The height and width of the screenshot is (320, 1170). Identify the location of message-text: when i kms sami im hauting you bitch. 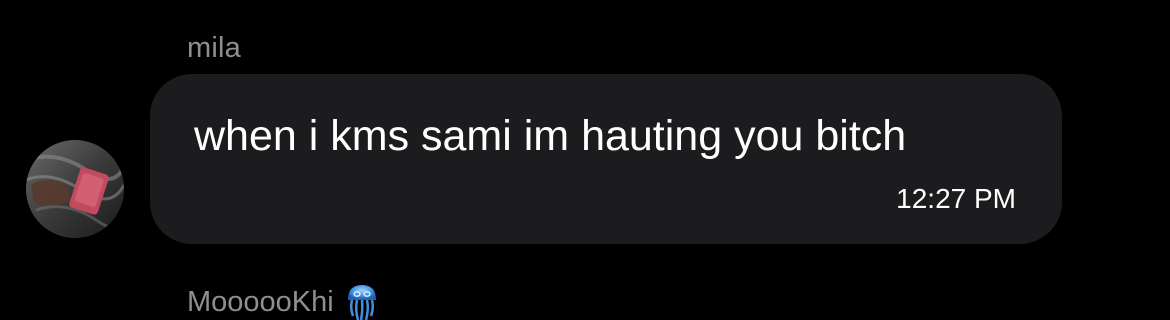
(550, 136).